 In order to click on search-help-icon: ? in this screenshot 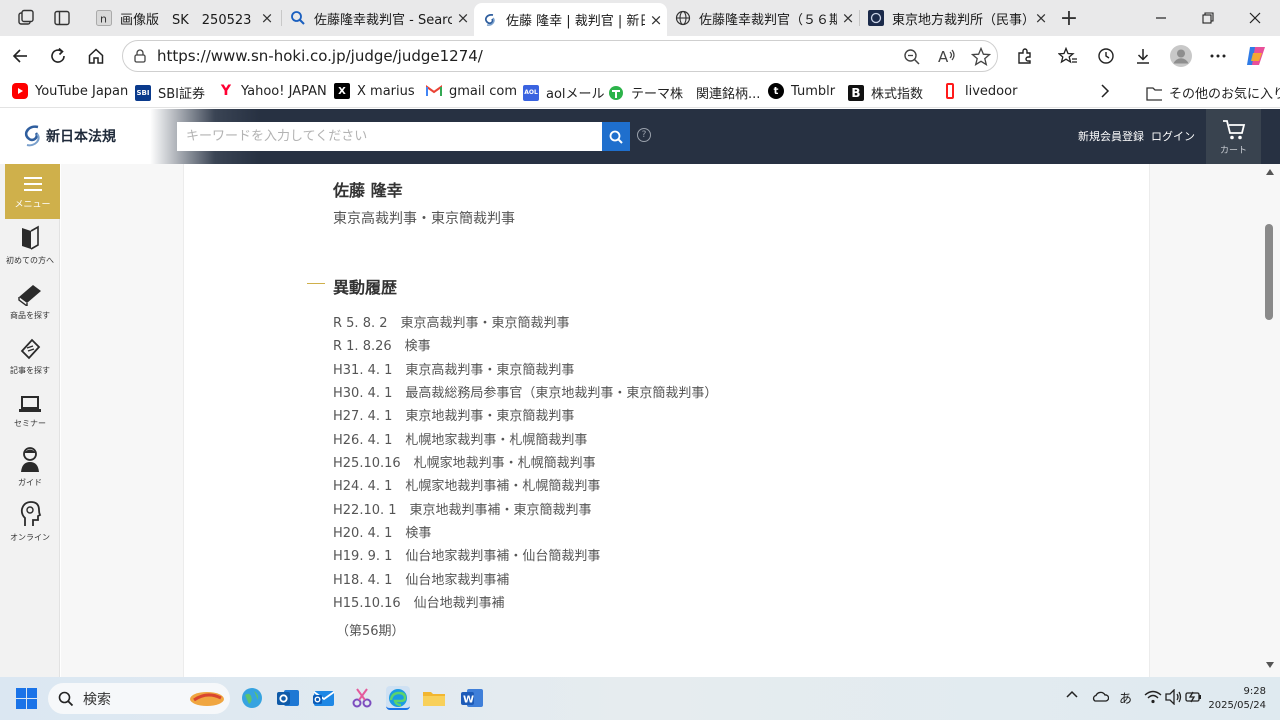, I will do `click(644, 135)`.